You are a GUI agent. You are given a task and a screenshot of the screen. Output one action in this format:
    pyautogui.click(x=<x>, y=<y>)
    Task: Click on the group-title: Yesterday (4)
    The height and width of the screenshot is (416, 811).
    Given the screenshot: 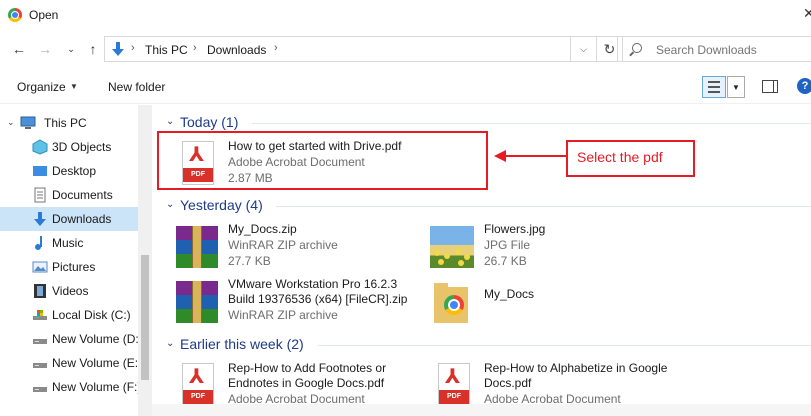 What is the action you would take?
    pyautogui.click(x=221, y=205)
    